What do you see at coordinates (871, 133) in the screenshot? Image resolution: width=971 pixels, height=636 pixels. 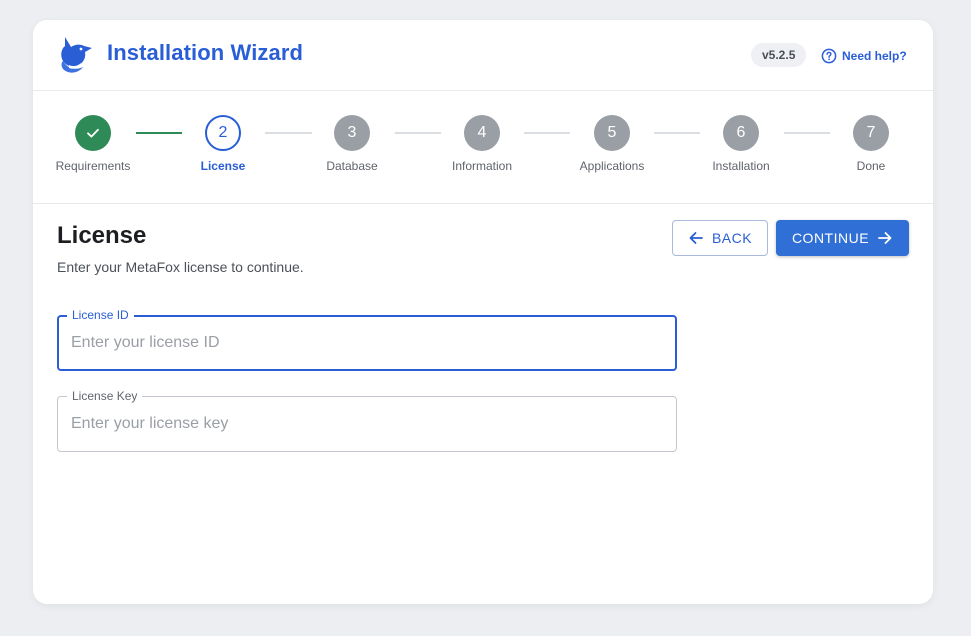 I see `step-number: 7` at bounding box center [871, 133].